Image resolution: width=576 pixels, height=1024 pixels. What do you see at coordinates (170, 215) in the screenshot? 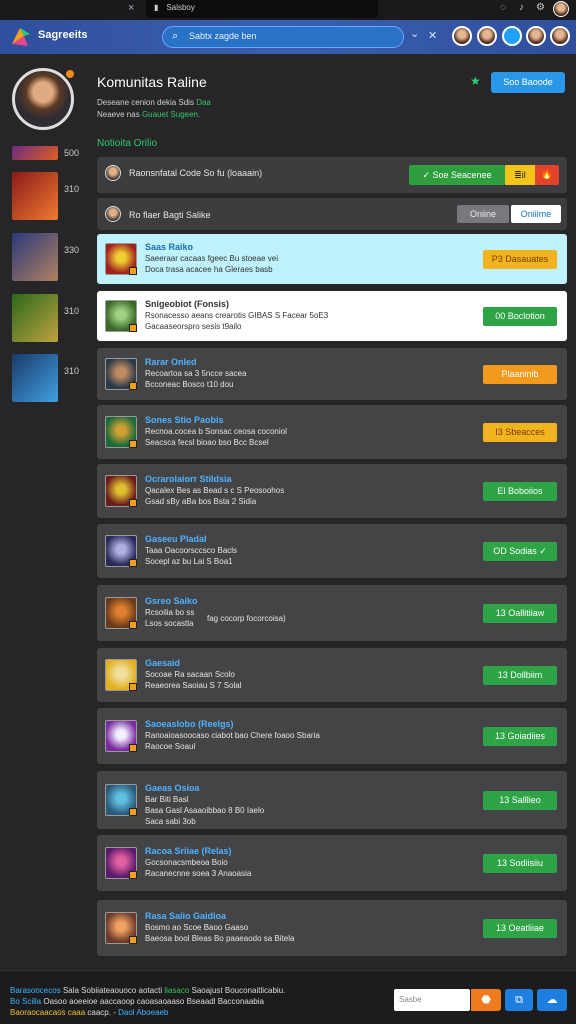
I see `status-text: Ro flaer Bagti Salike` at bounding box center [170, 215].